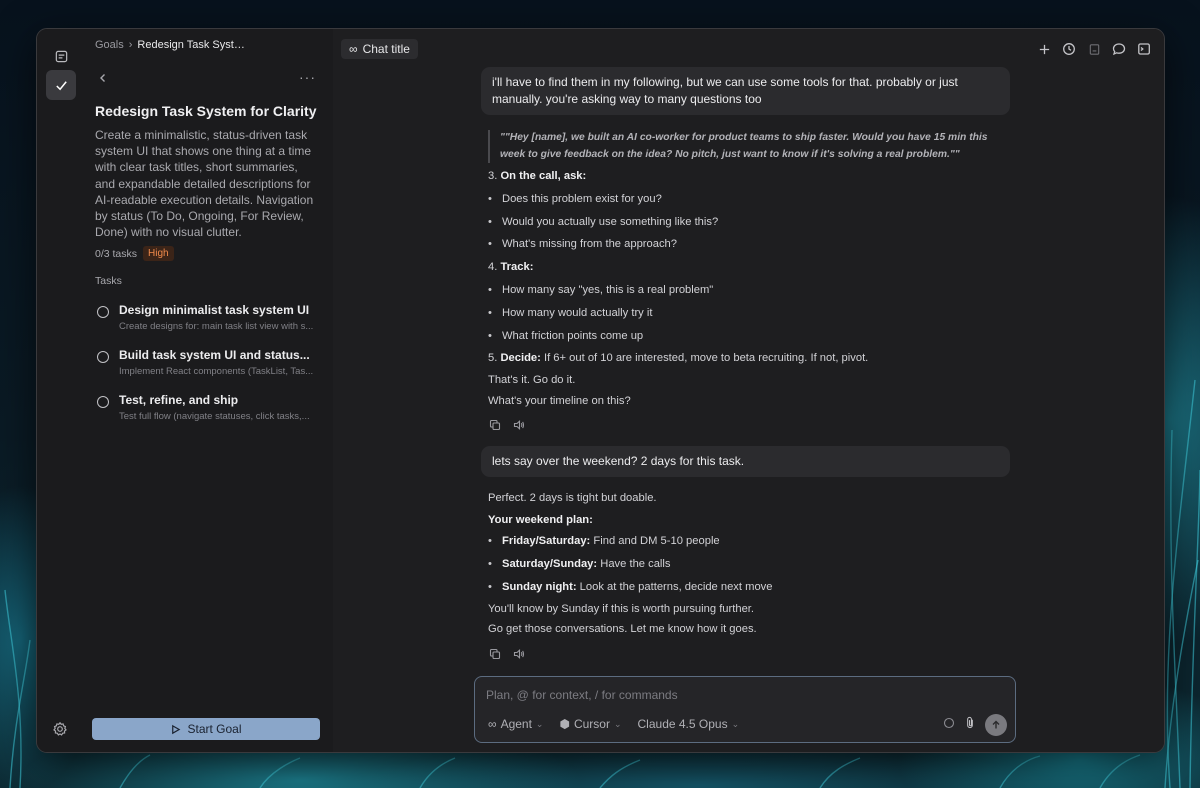  Describe the element at coordinates (108, 281) in the screenshot. I see `tasks-heading: Tasks` at that location.